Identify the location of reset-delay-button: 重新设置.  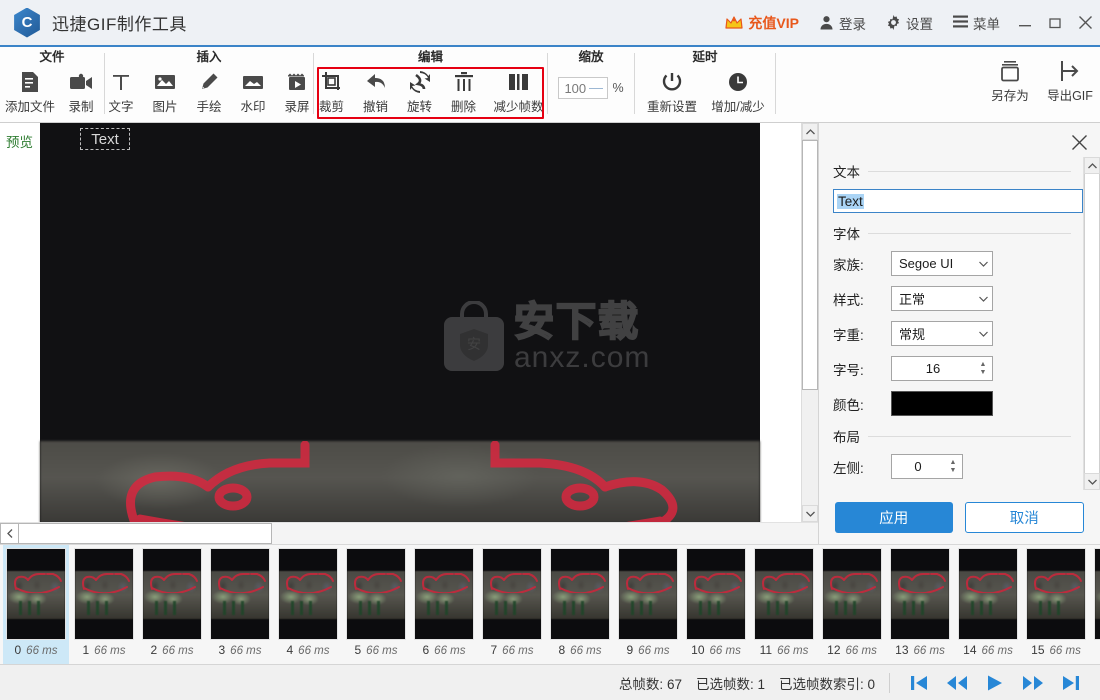
(672, 91).